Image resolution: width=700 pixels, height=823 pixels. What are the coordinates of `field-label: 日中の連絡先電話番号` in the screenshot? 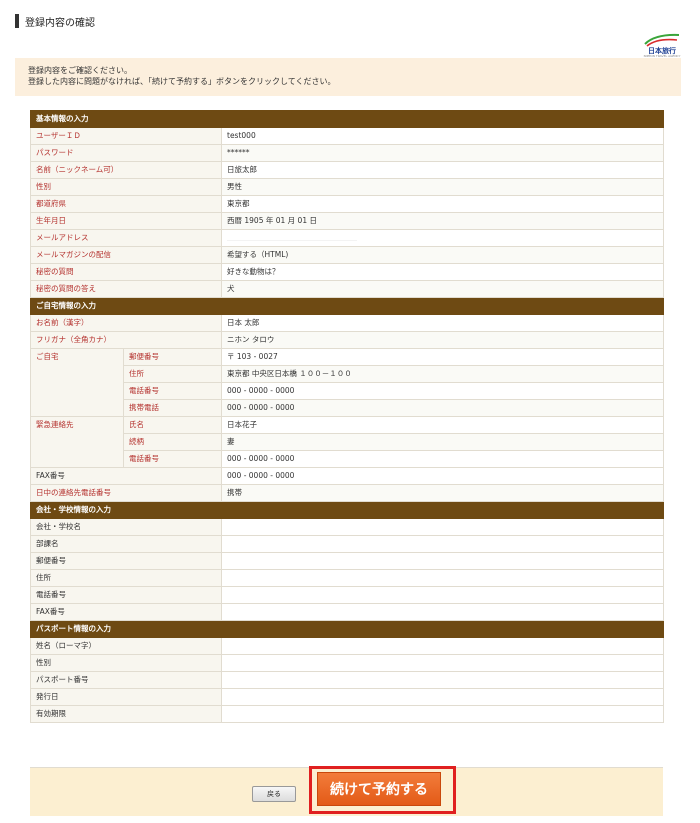 It's located at (126, 493).